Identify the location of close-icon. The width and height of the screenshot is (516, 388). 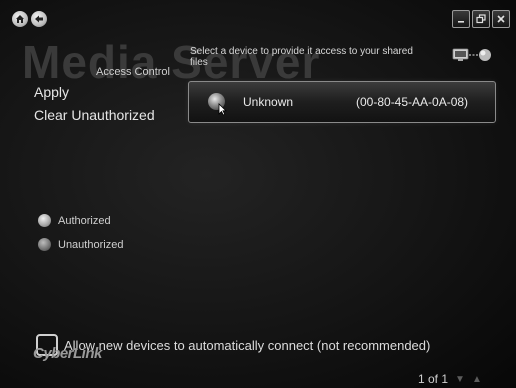
(501, 19).